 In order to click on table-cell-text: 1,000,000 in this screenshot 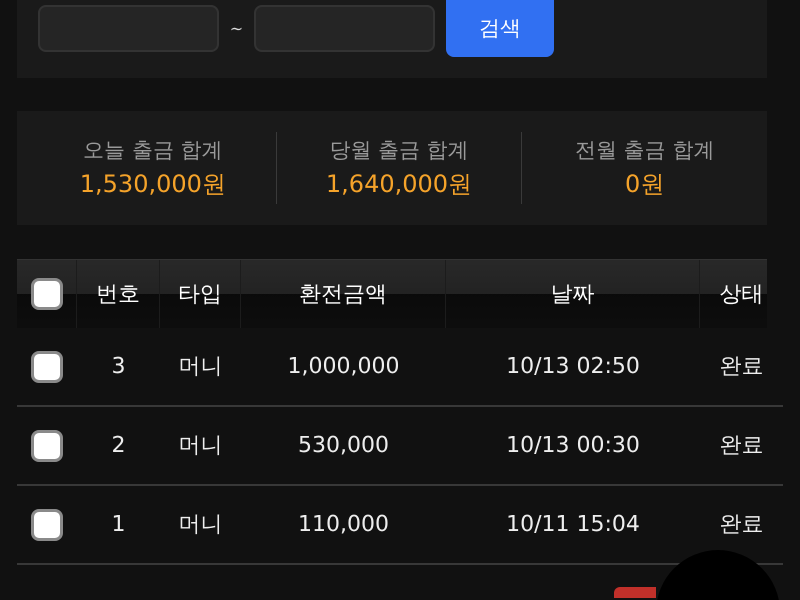, I will do `click(344, 367)`.